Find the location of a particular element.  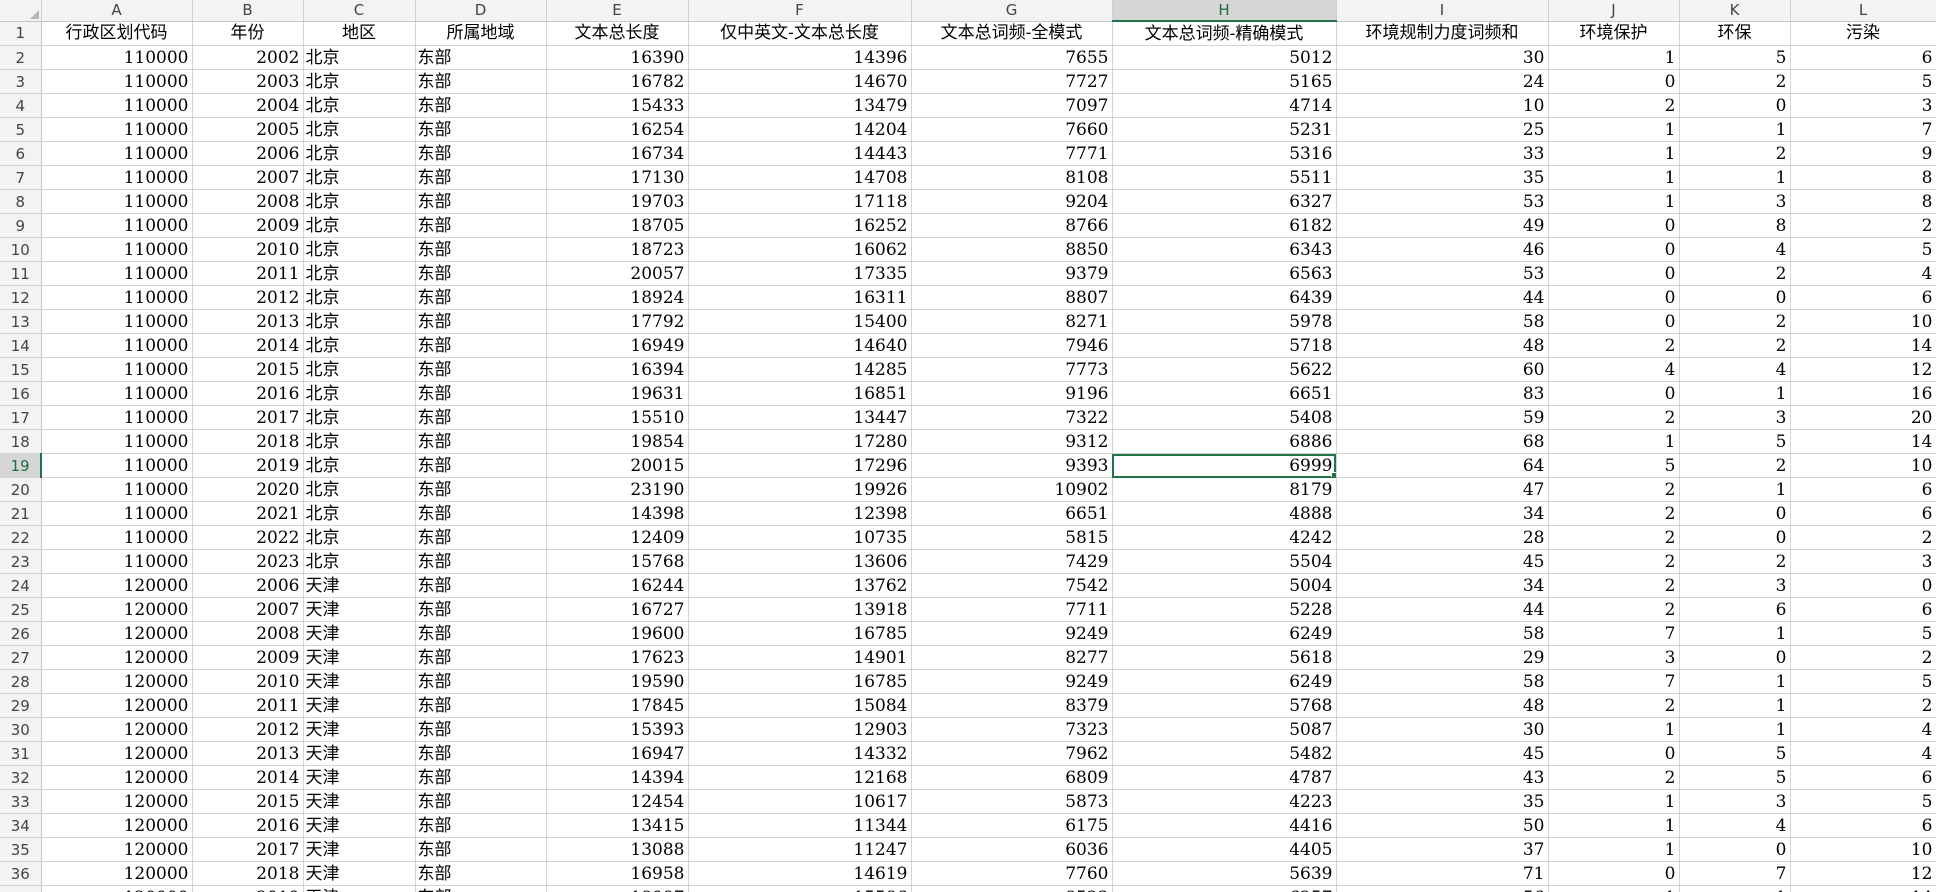

cell-i: 30 is located at coordinates (1442, 57).